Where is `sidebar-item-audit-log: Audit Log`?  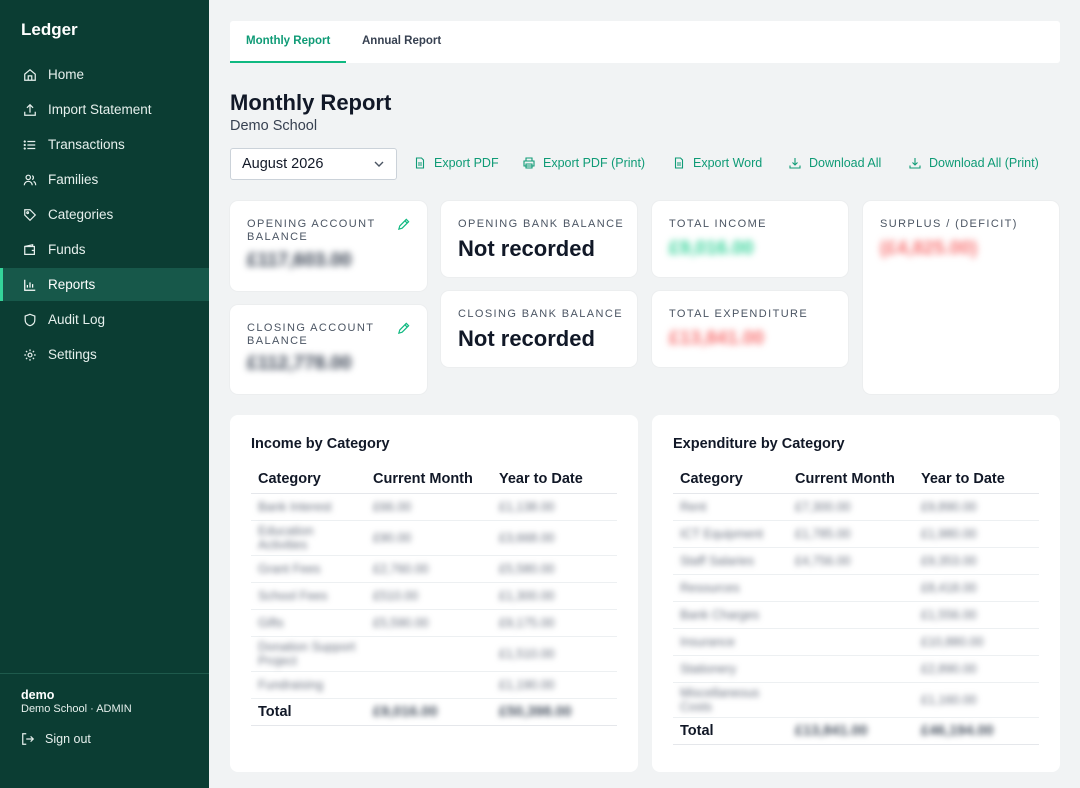 sidebar-item-audit-log: Audit Log is located at coordinates (104, 319).